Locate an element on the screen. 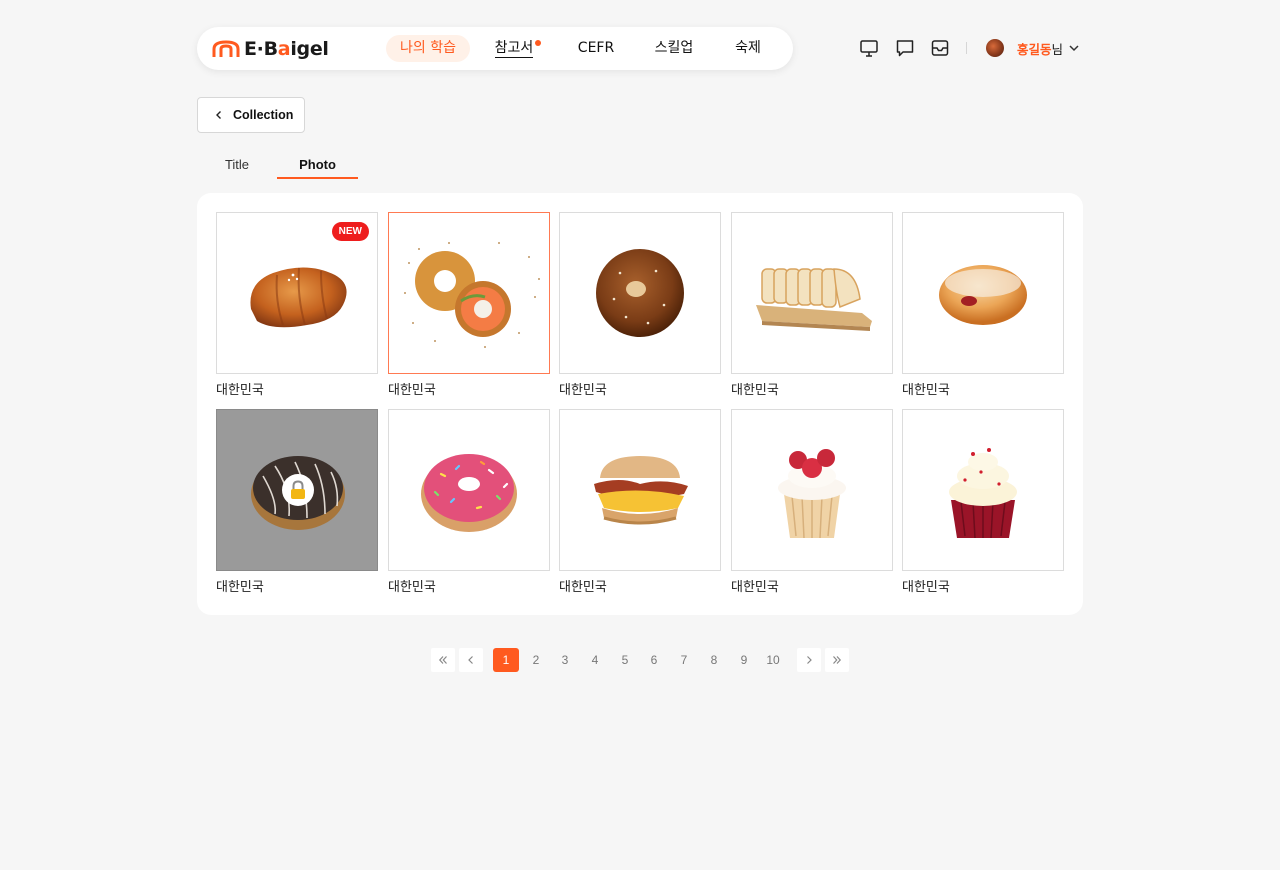  back-button-label: Collection is located at coordinates (263, 115).